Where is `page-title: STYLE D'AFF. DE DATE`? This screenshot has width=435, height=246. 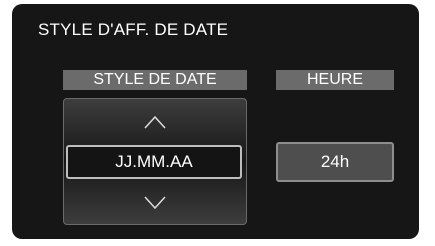 page-title: STYLE D'AFF. DE DATE is located at coordinates (133, 29).